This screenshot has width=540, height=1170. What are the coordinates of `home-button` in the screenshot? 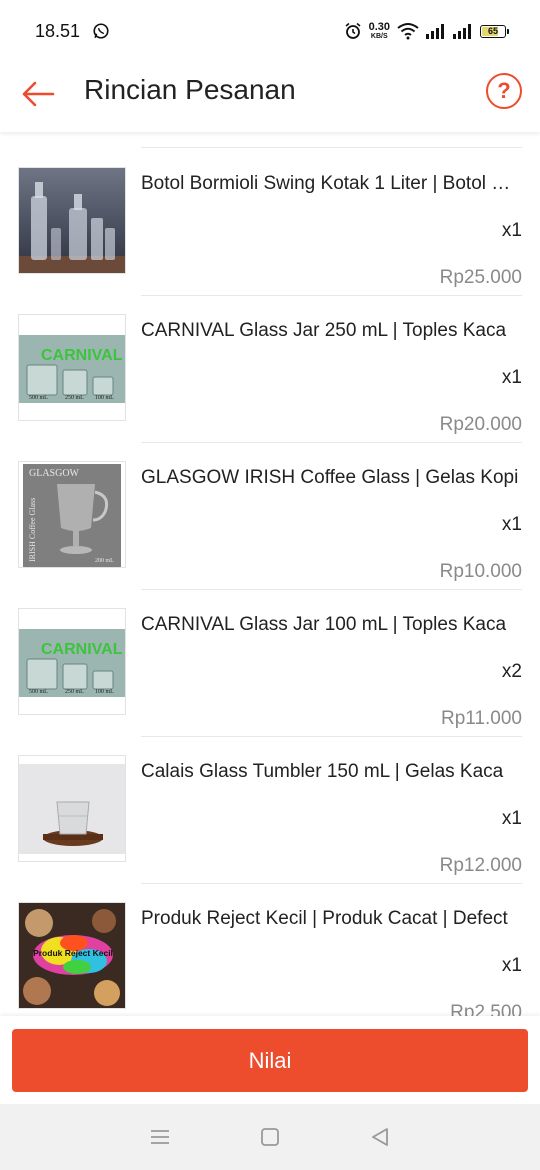 It's located at (270, 1137).